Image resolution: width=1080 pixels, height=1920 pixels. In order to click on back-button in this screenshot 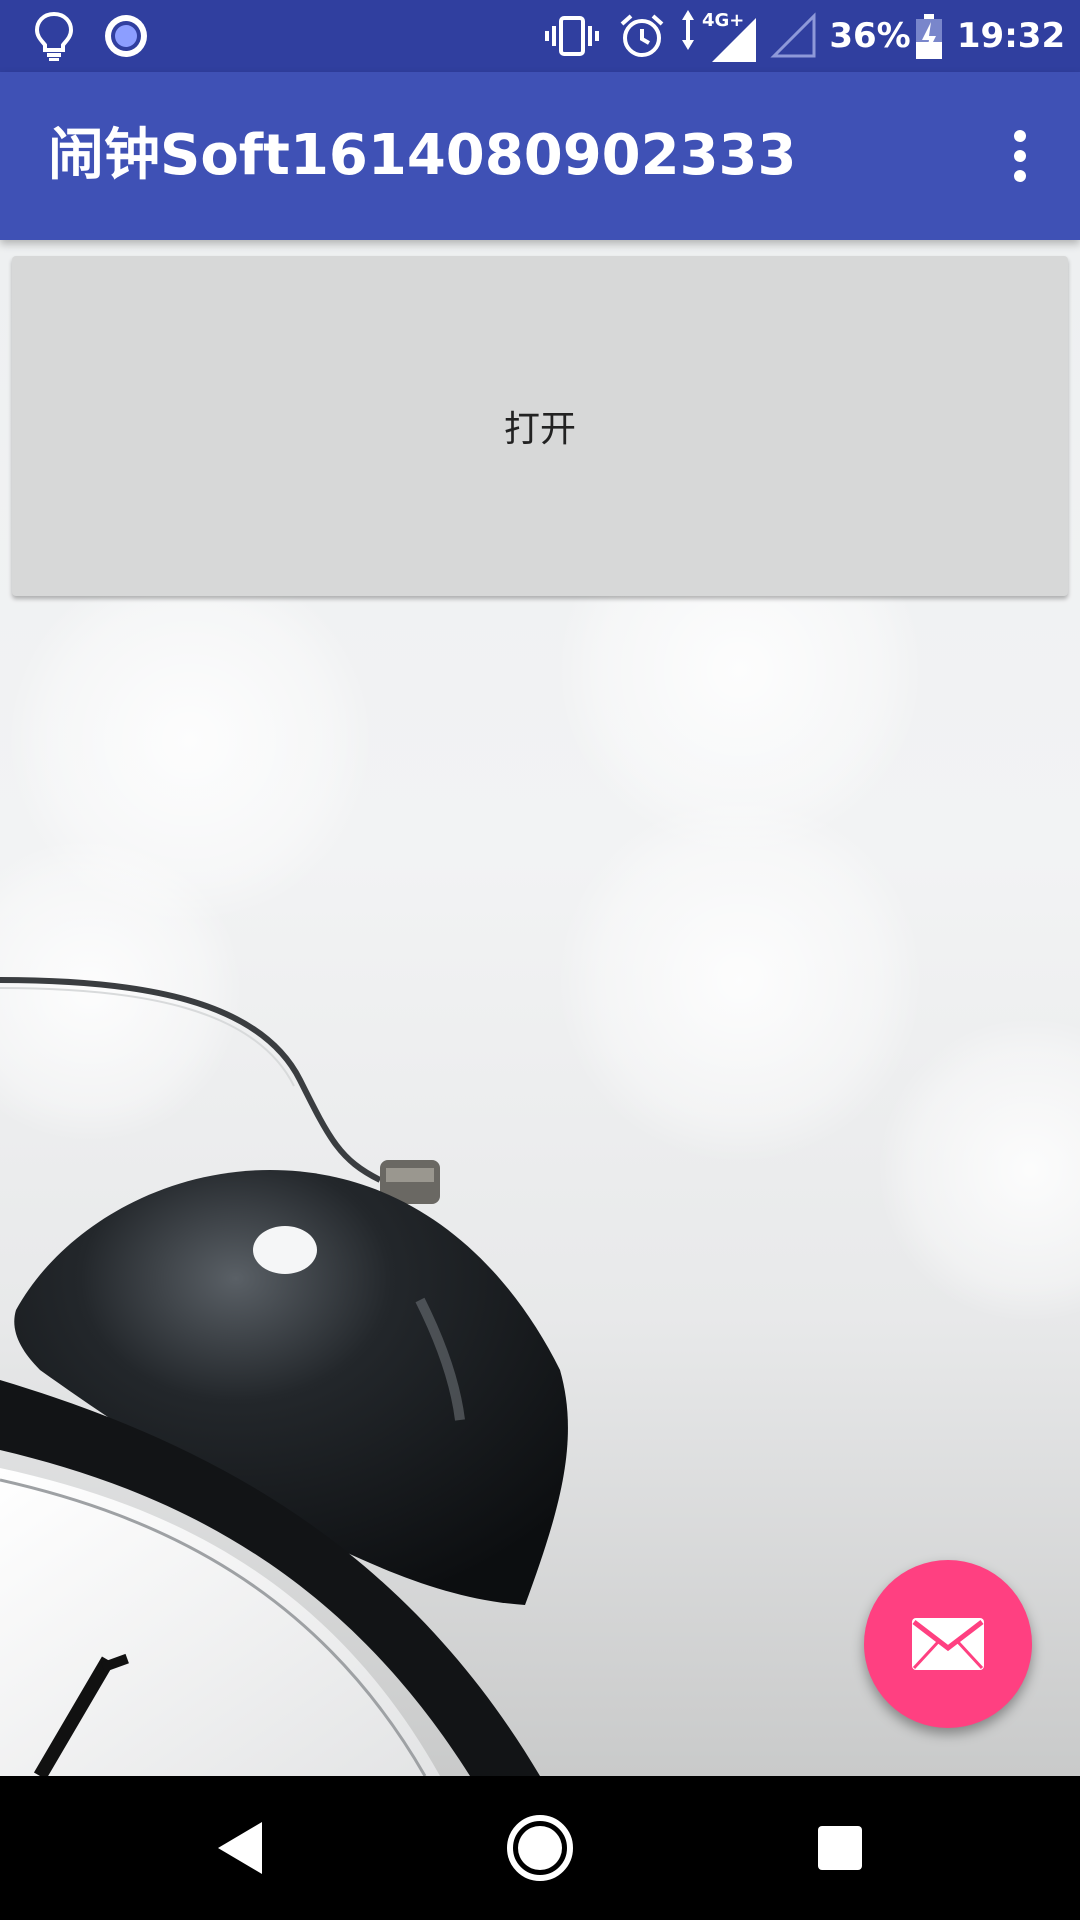, I will do `click(240, 1848)`.